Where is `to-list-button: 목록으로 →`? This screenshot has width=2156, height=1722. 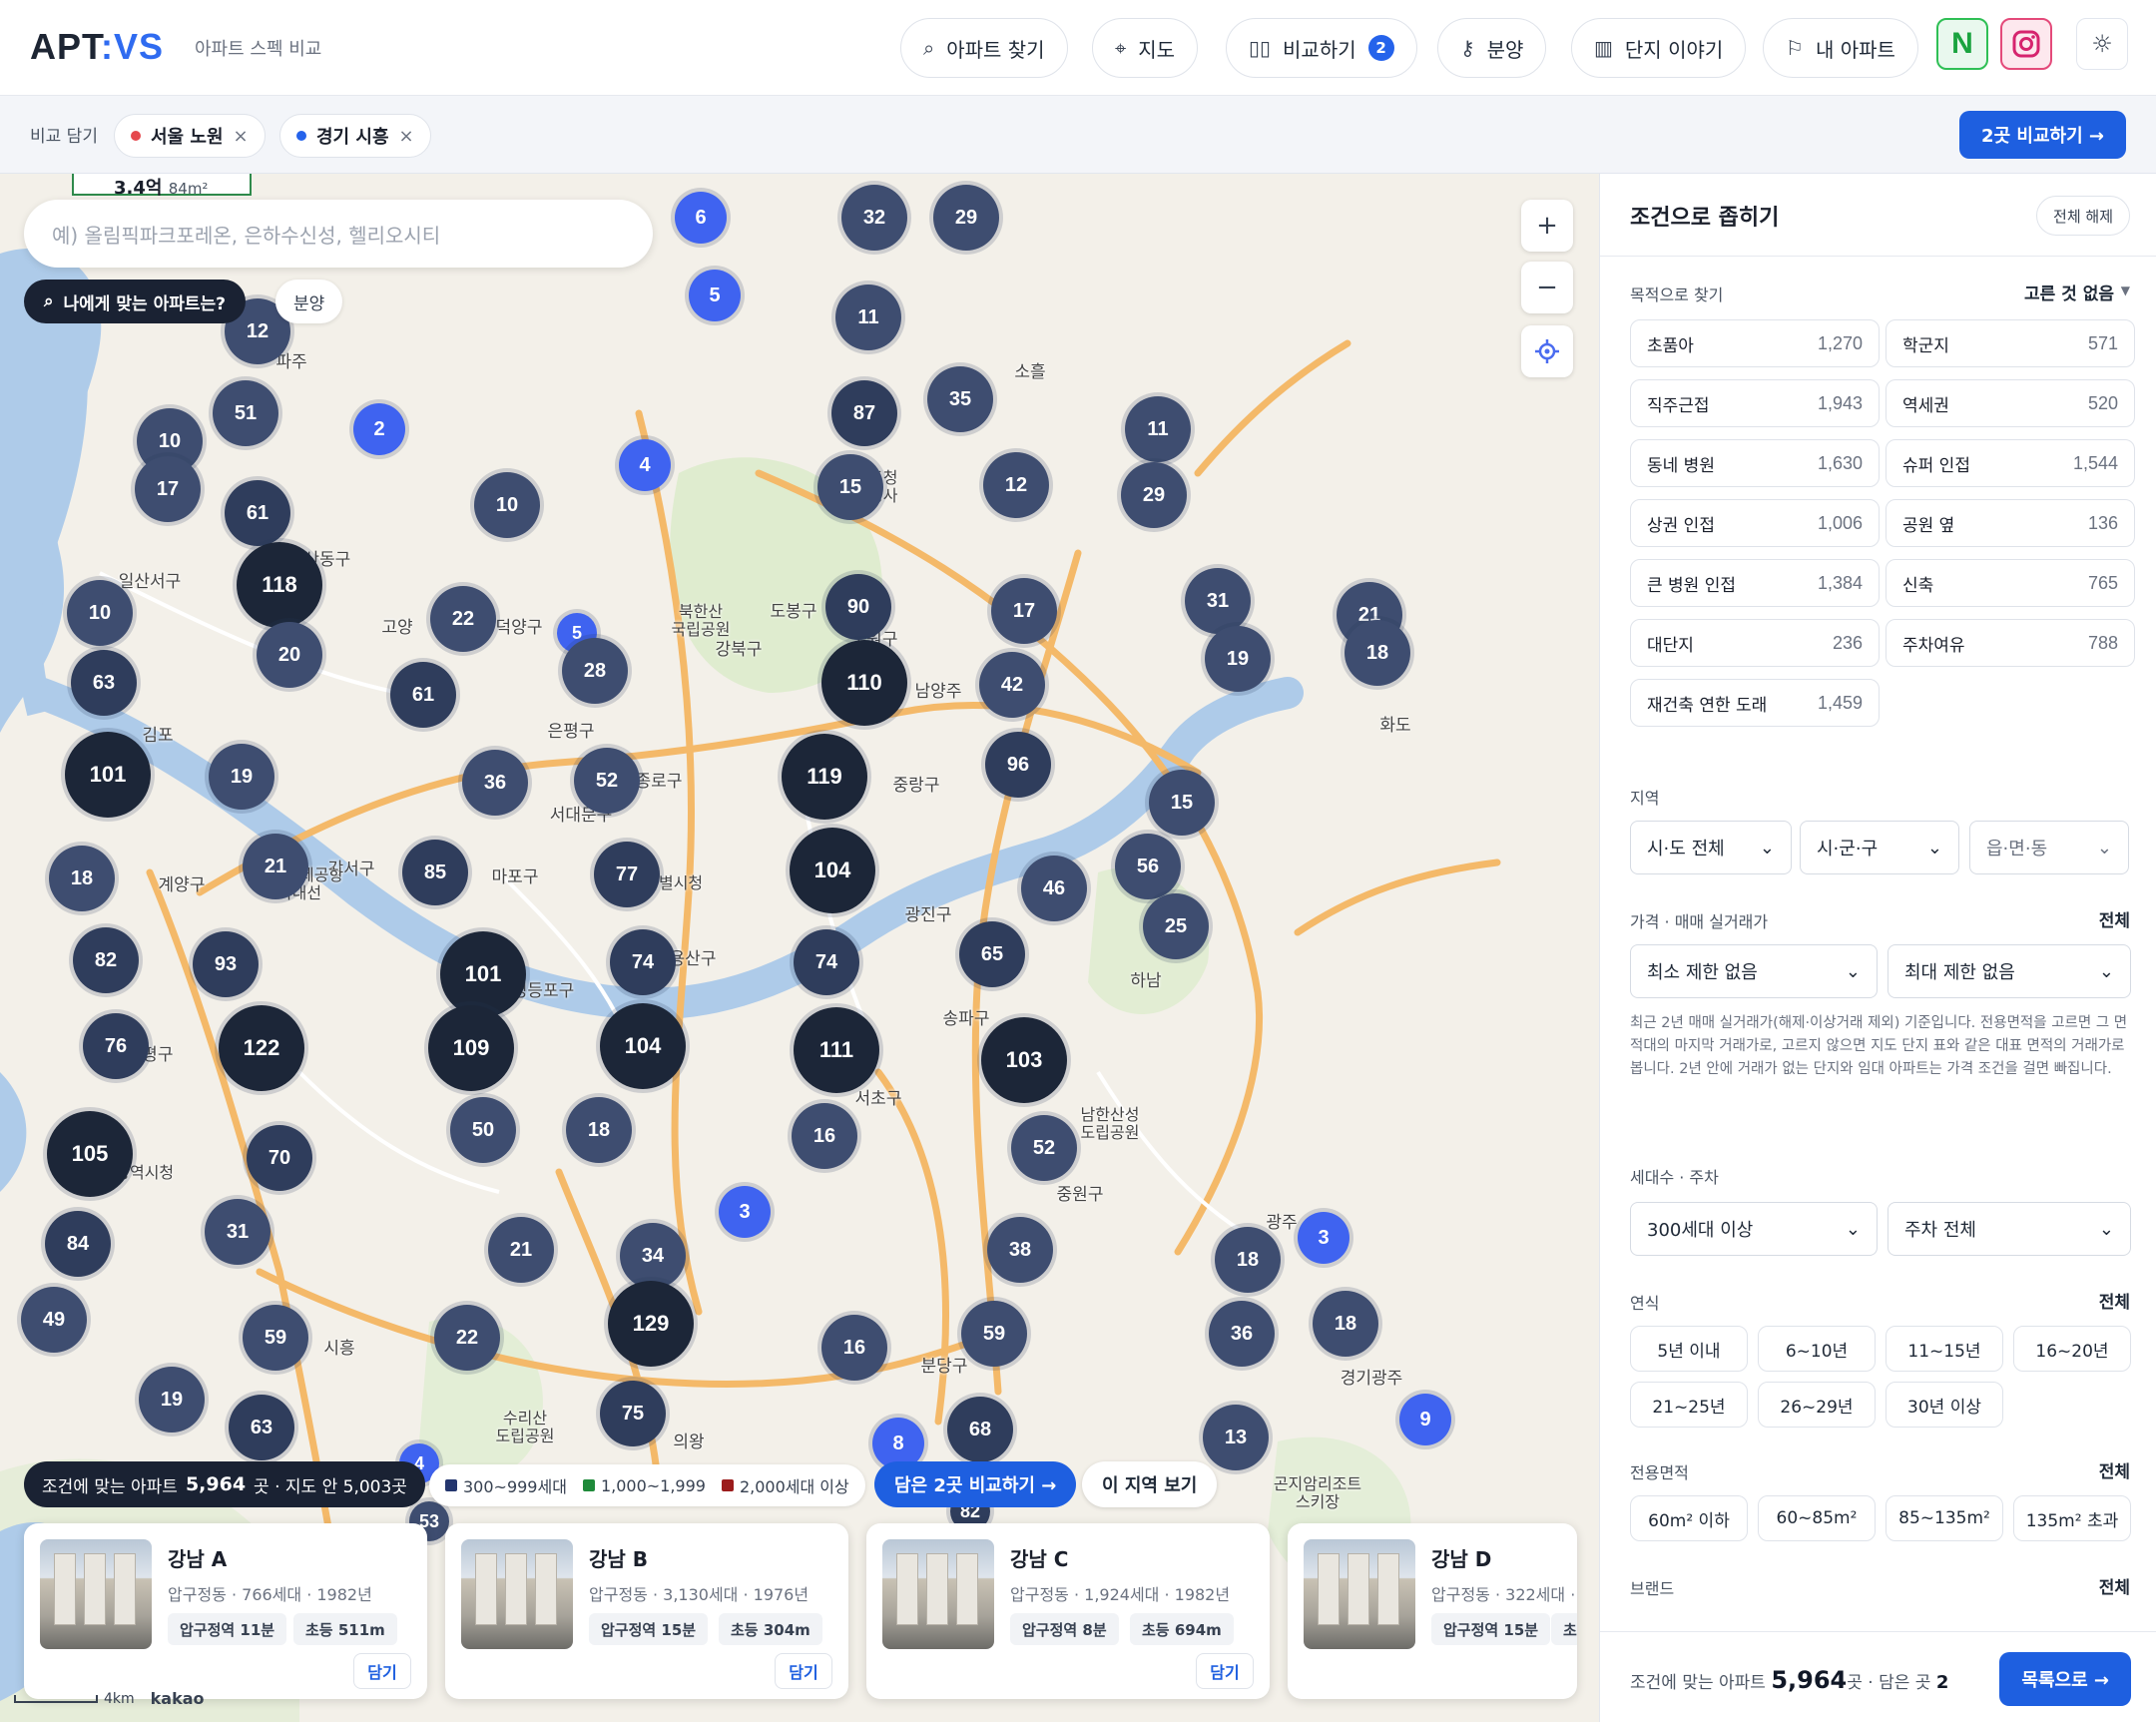
to-list-button: 목록으로 → is located at coordinates (2065, 1679).